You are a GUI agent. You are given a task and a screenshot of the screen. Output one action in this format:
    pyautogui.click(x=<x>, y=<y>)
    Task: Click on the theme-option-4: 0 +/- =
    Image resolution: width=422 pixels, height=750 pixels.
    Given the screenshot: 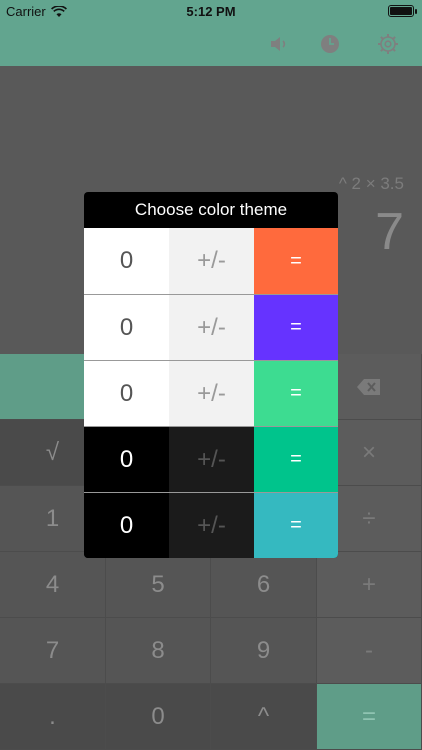 What is the action you would take?
    pyautogui.click(x=211, y=459)
    